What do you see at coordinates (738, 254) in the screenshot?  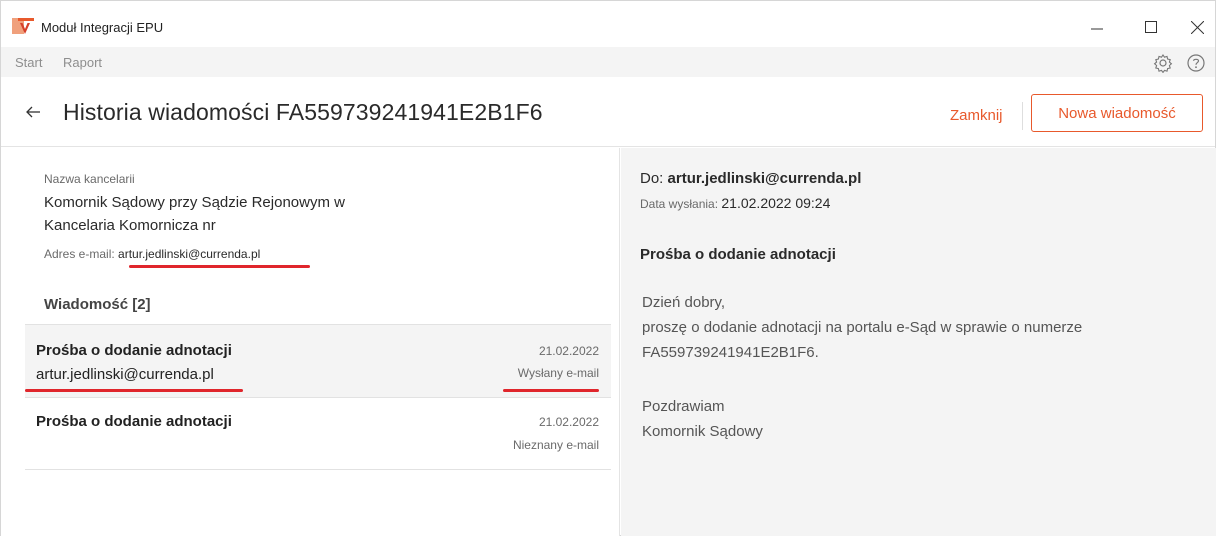 I see `message-detail-subject: Prośba o dodanie adnotacji` at bounding box center [738, 254].